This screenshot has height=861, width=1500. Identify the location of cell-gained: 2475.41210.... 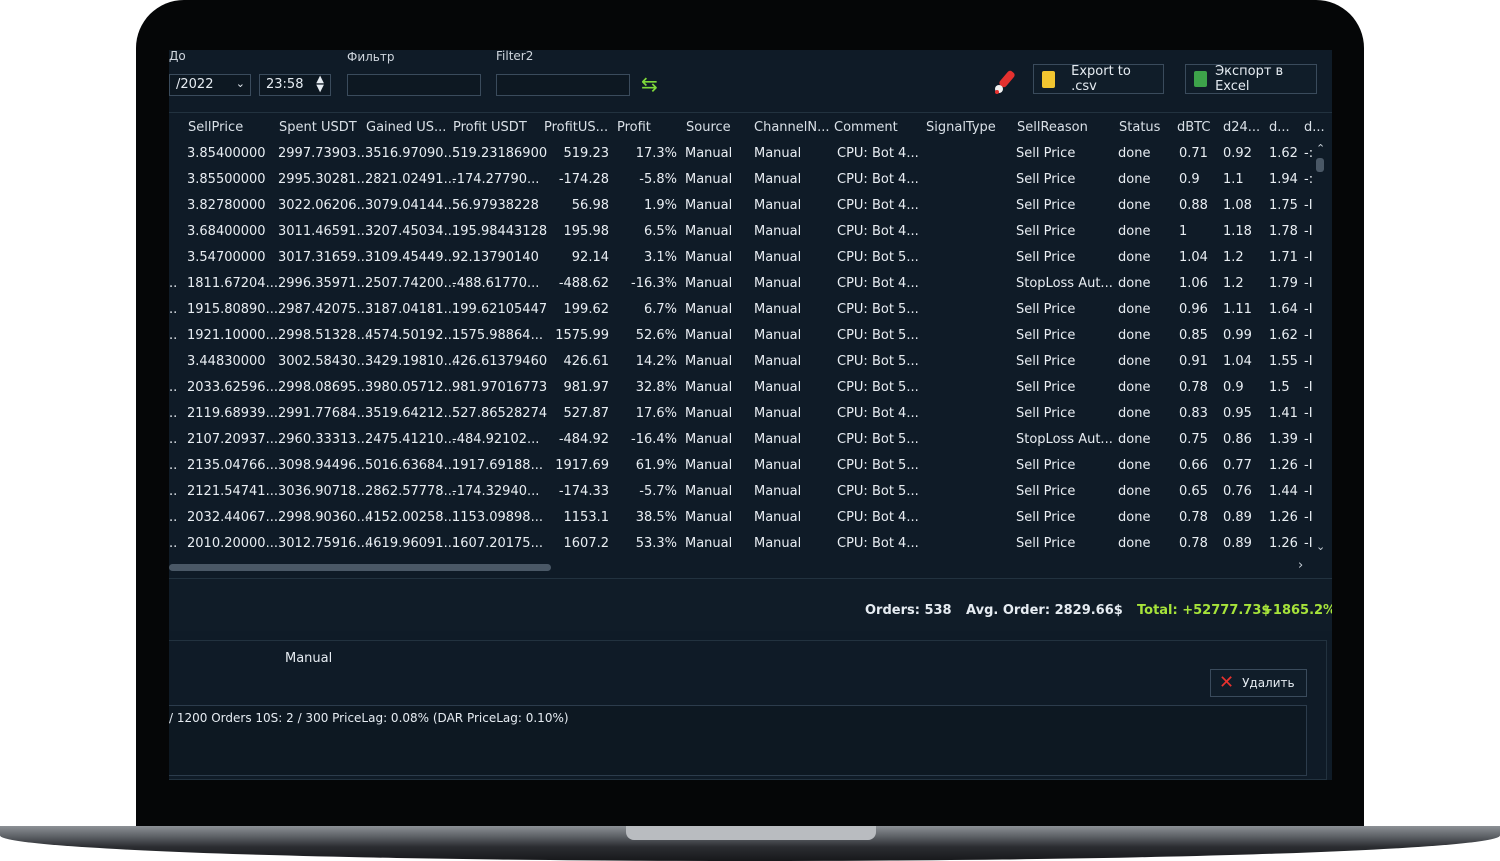
(410, 439).